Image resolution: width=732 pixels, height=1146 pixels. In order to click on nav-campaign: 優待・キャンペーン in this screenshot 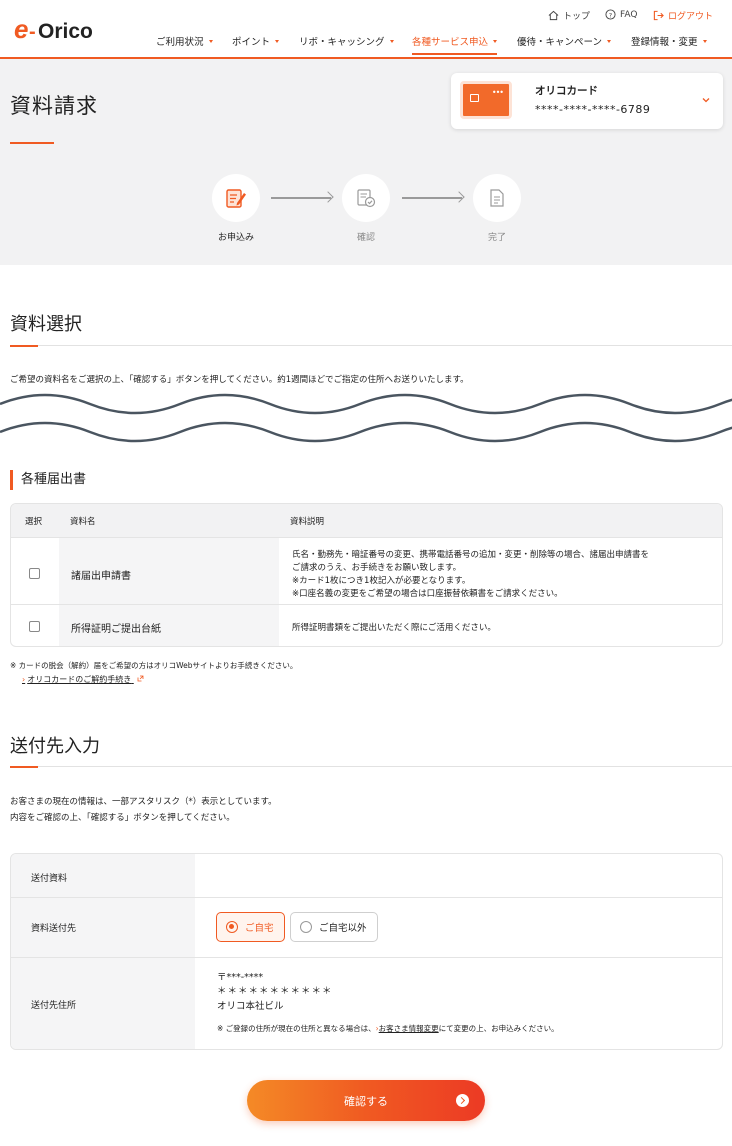, I will do `click(564, 41)`.